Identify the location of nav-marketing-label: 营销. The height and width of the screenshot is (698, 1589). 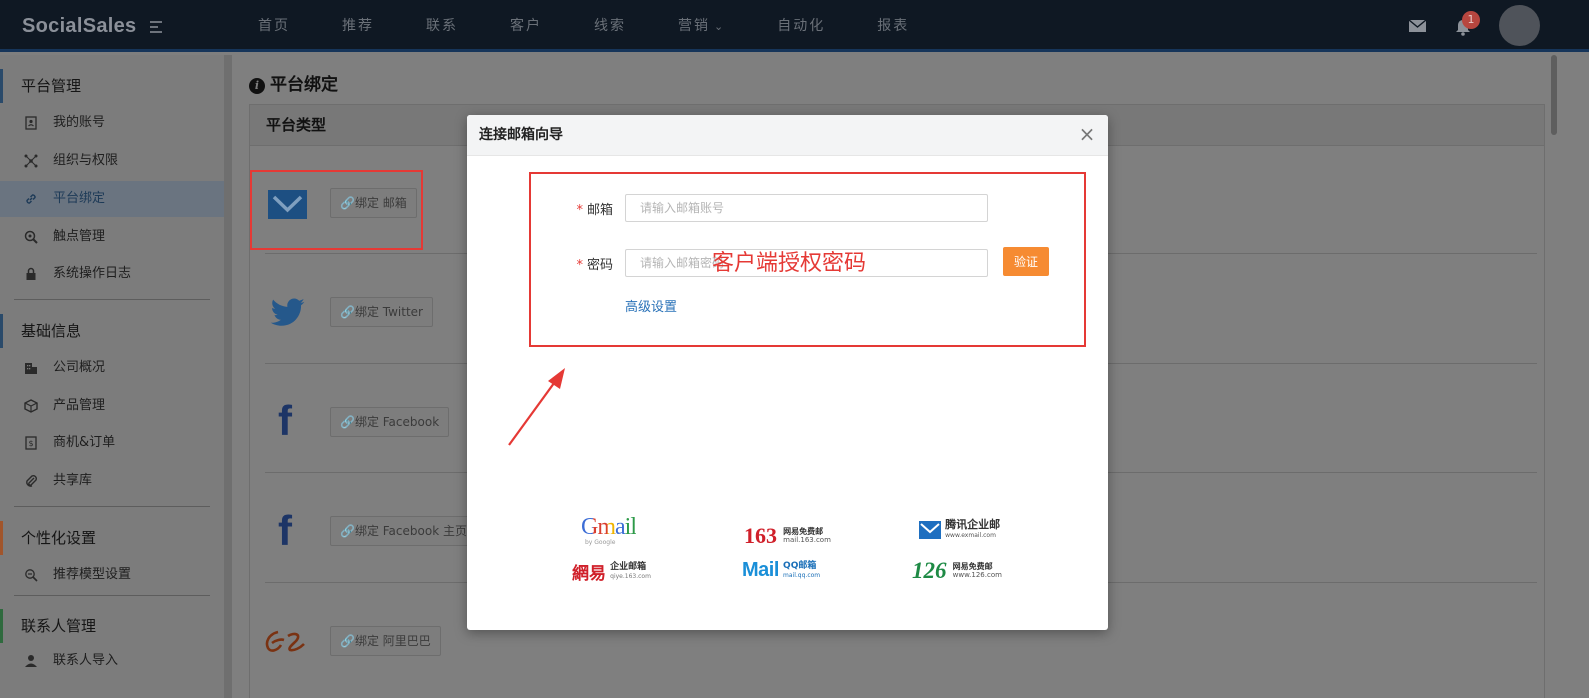
(694, 26).